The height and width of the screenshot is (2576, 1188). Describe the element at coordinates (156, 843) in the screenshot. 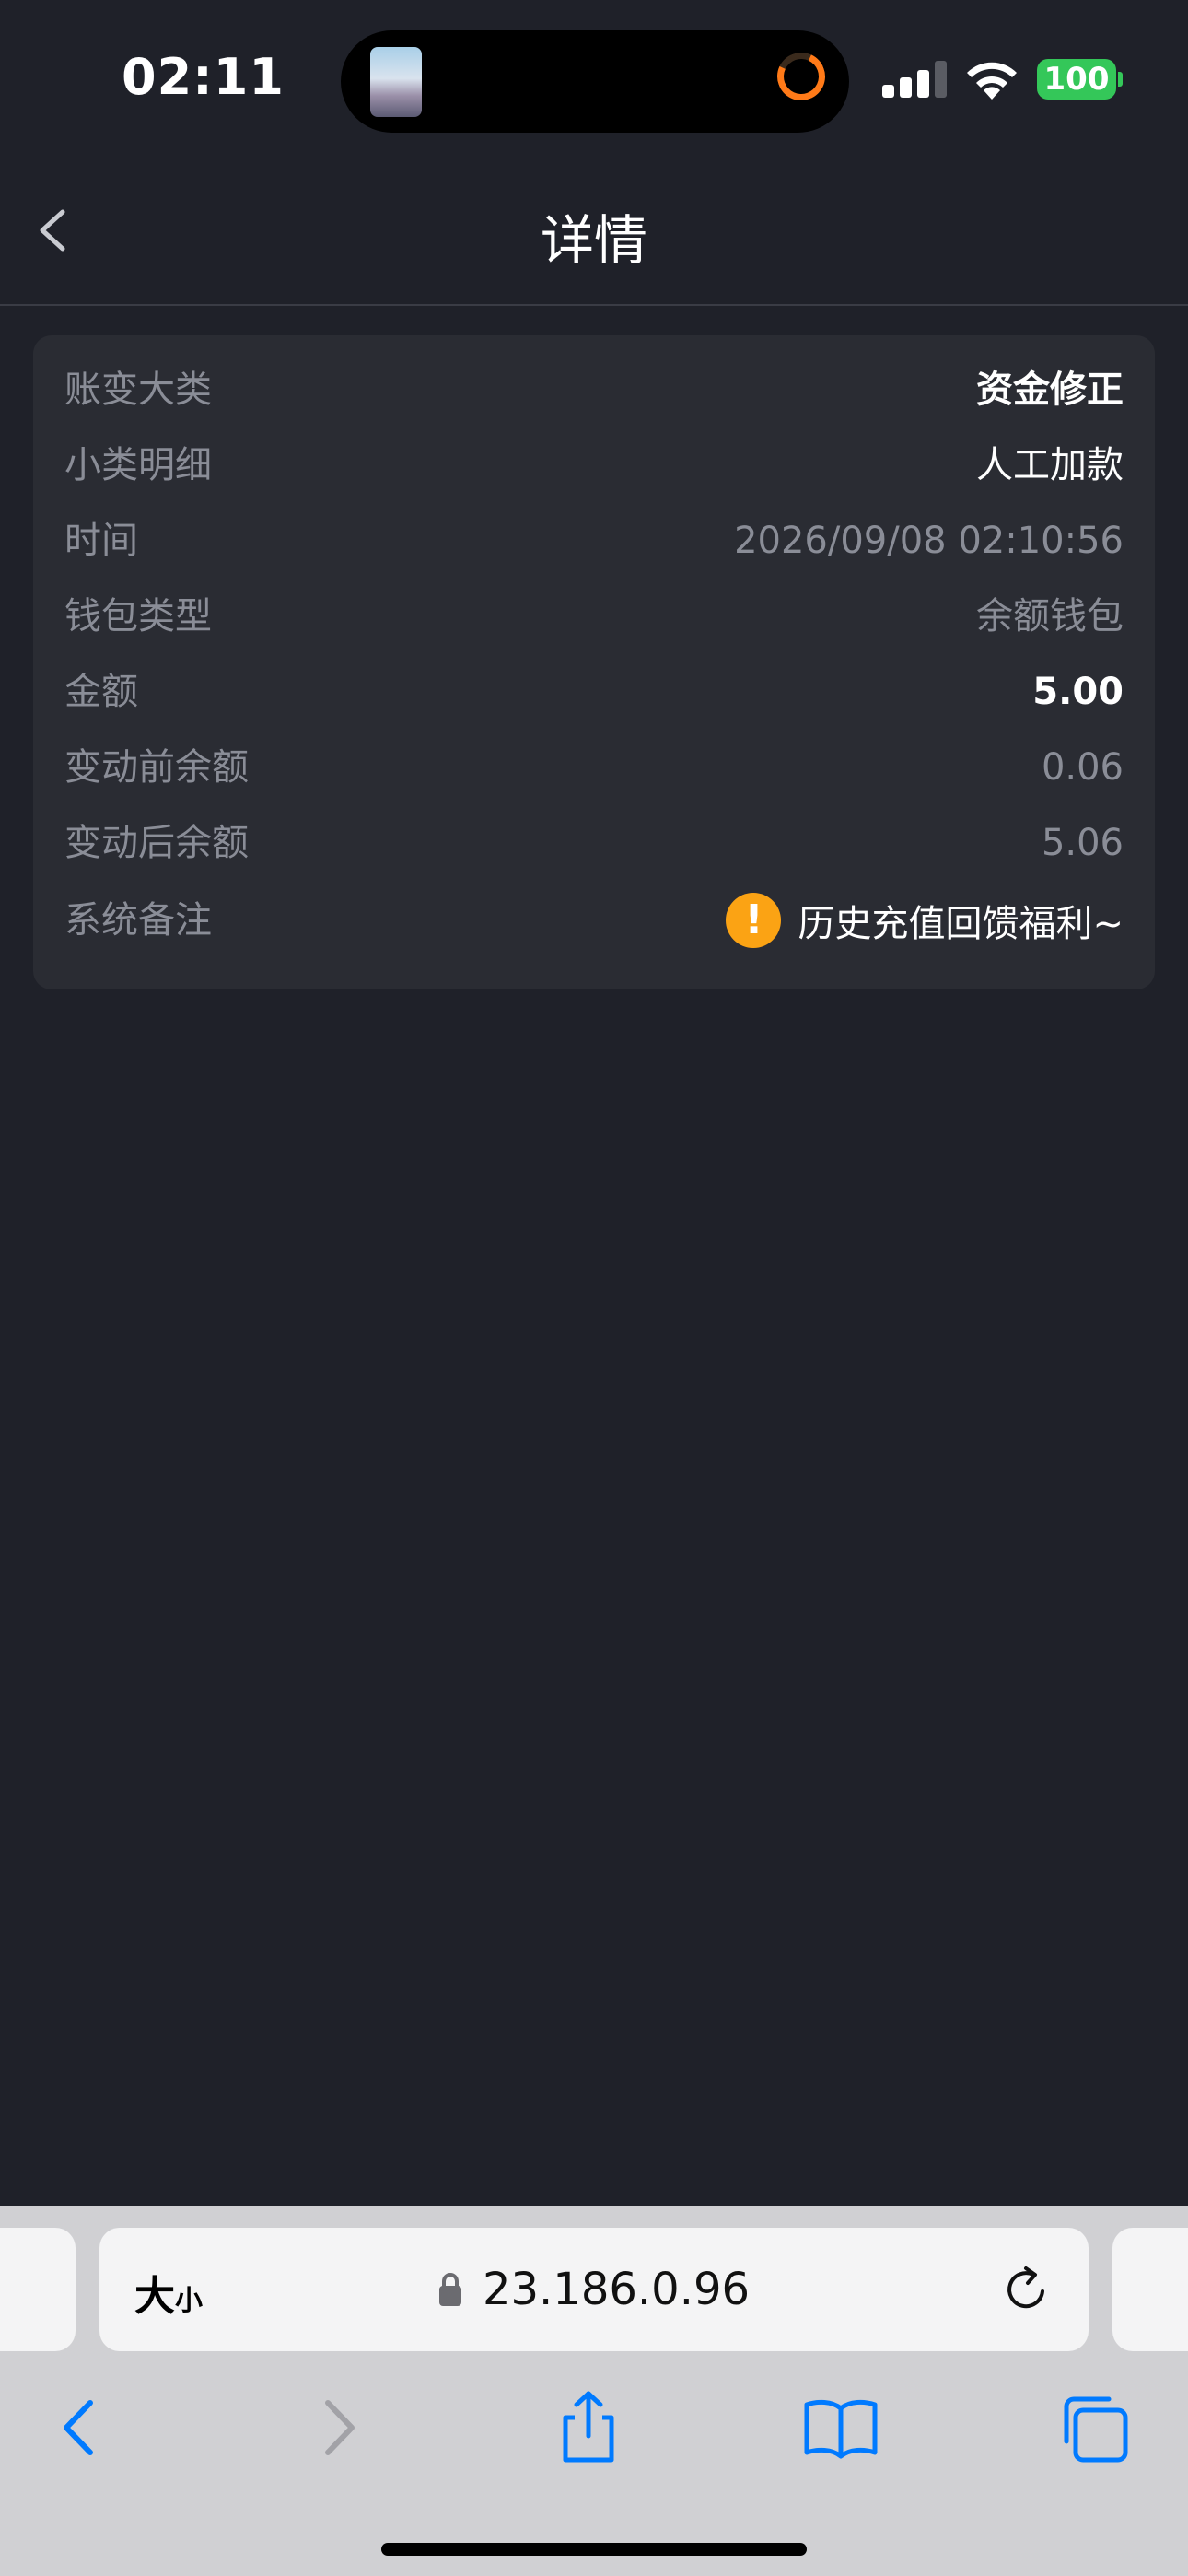

I see `balance-after-label: 变动后余额` at that location.